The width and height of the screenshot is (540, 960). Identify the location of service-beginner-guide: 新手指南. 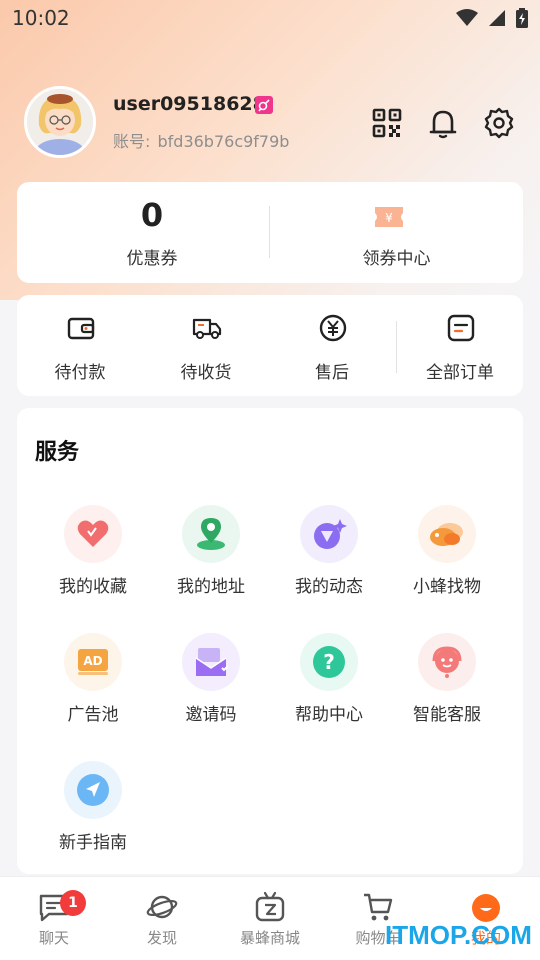
(93, 811).